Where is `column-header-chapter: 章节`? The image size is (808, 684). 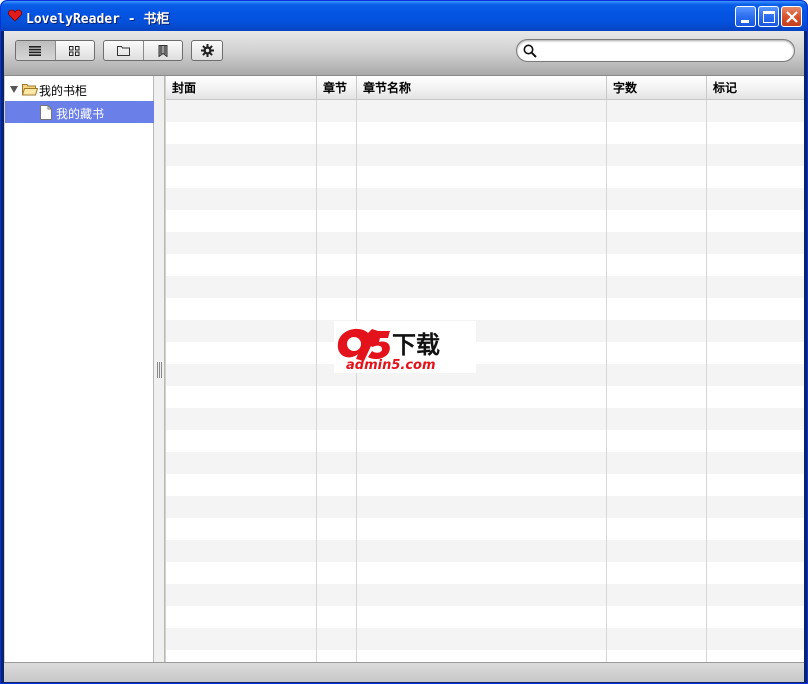 column-header-chapter: 章节 is located at coordinates (337, 88).